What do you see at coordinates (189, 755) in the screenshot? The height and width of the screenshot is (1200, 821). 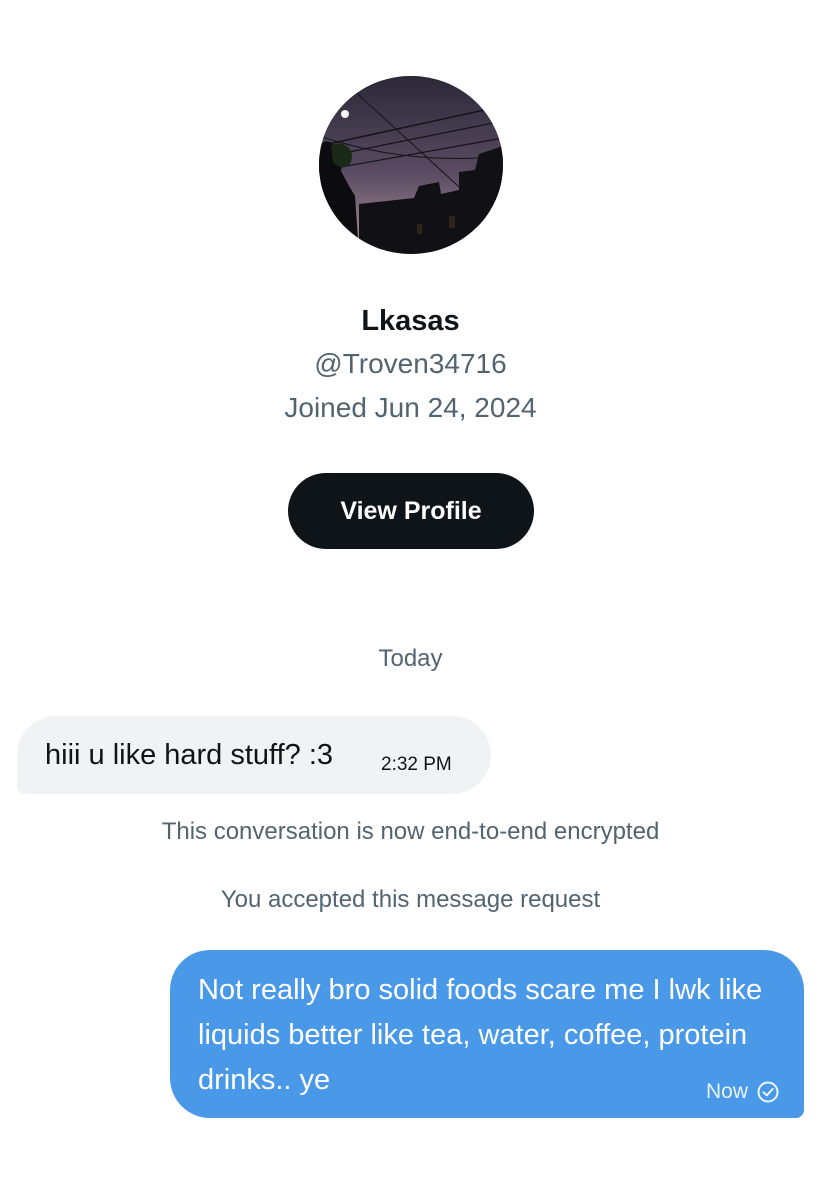 I see `message-text: hiii u like hard stuff? :3` at bounding box center [189, 755].